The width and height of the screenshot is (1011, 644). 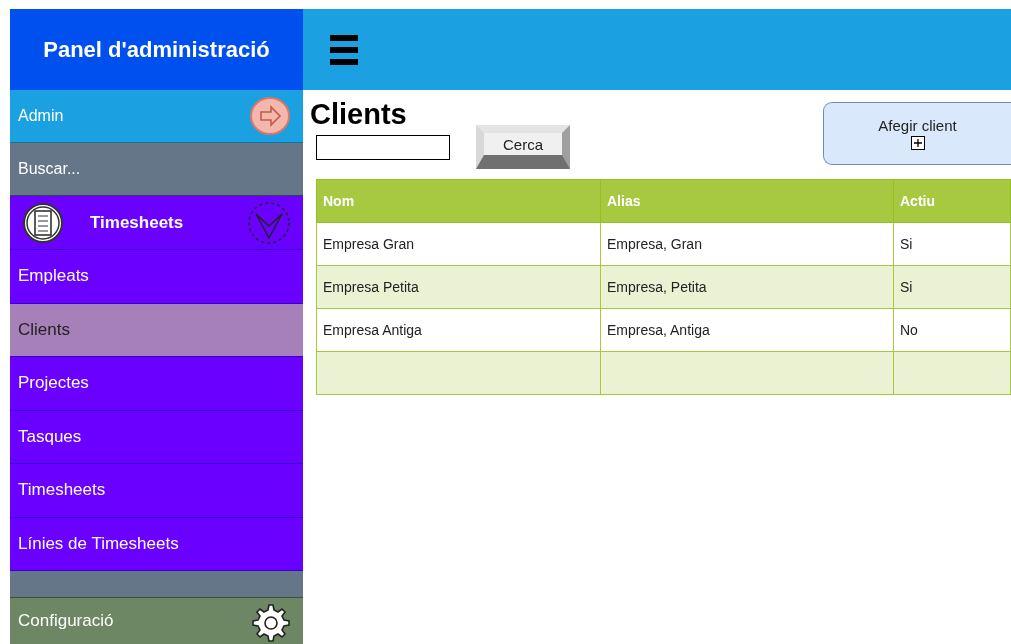 I want to click on column-header: Nom, so click(x=458, y=201).